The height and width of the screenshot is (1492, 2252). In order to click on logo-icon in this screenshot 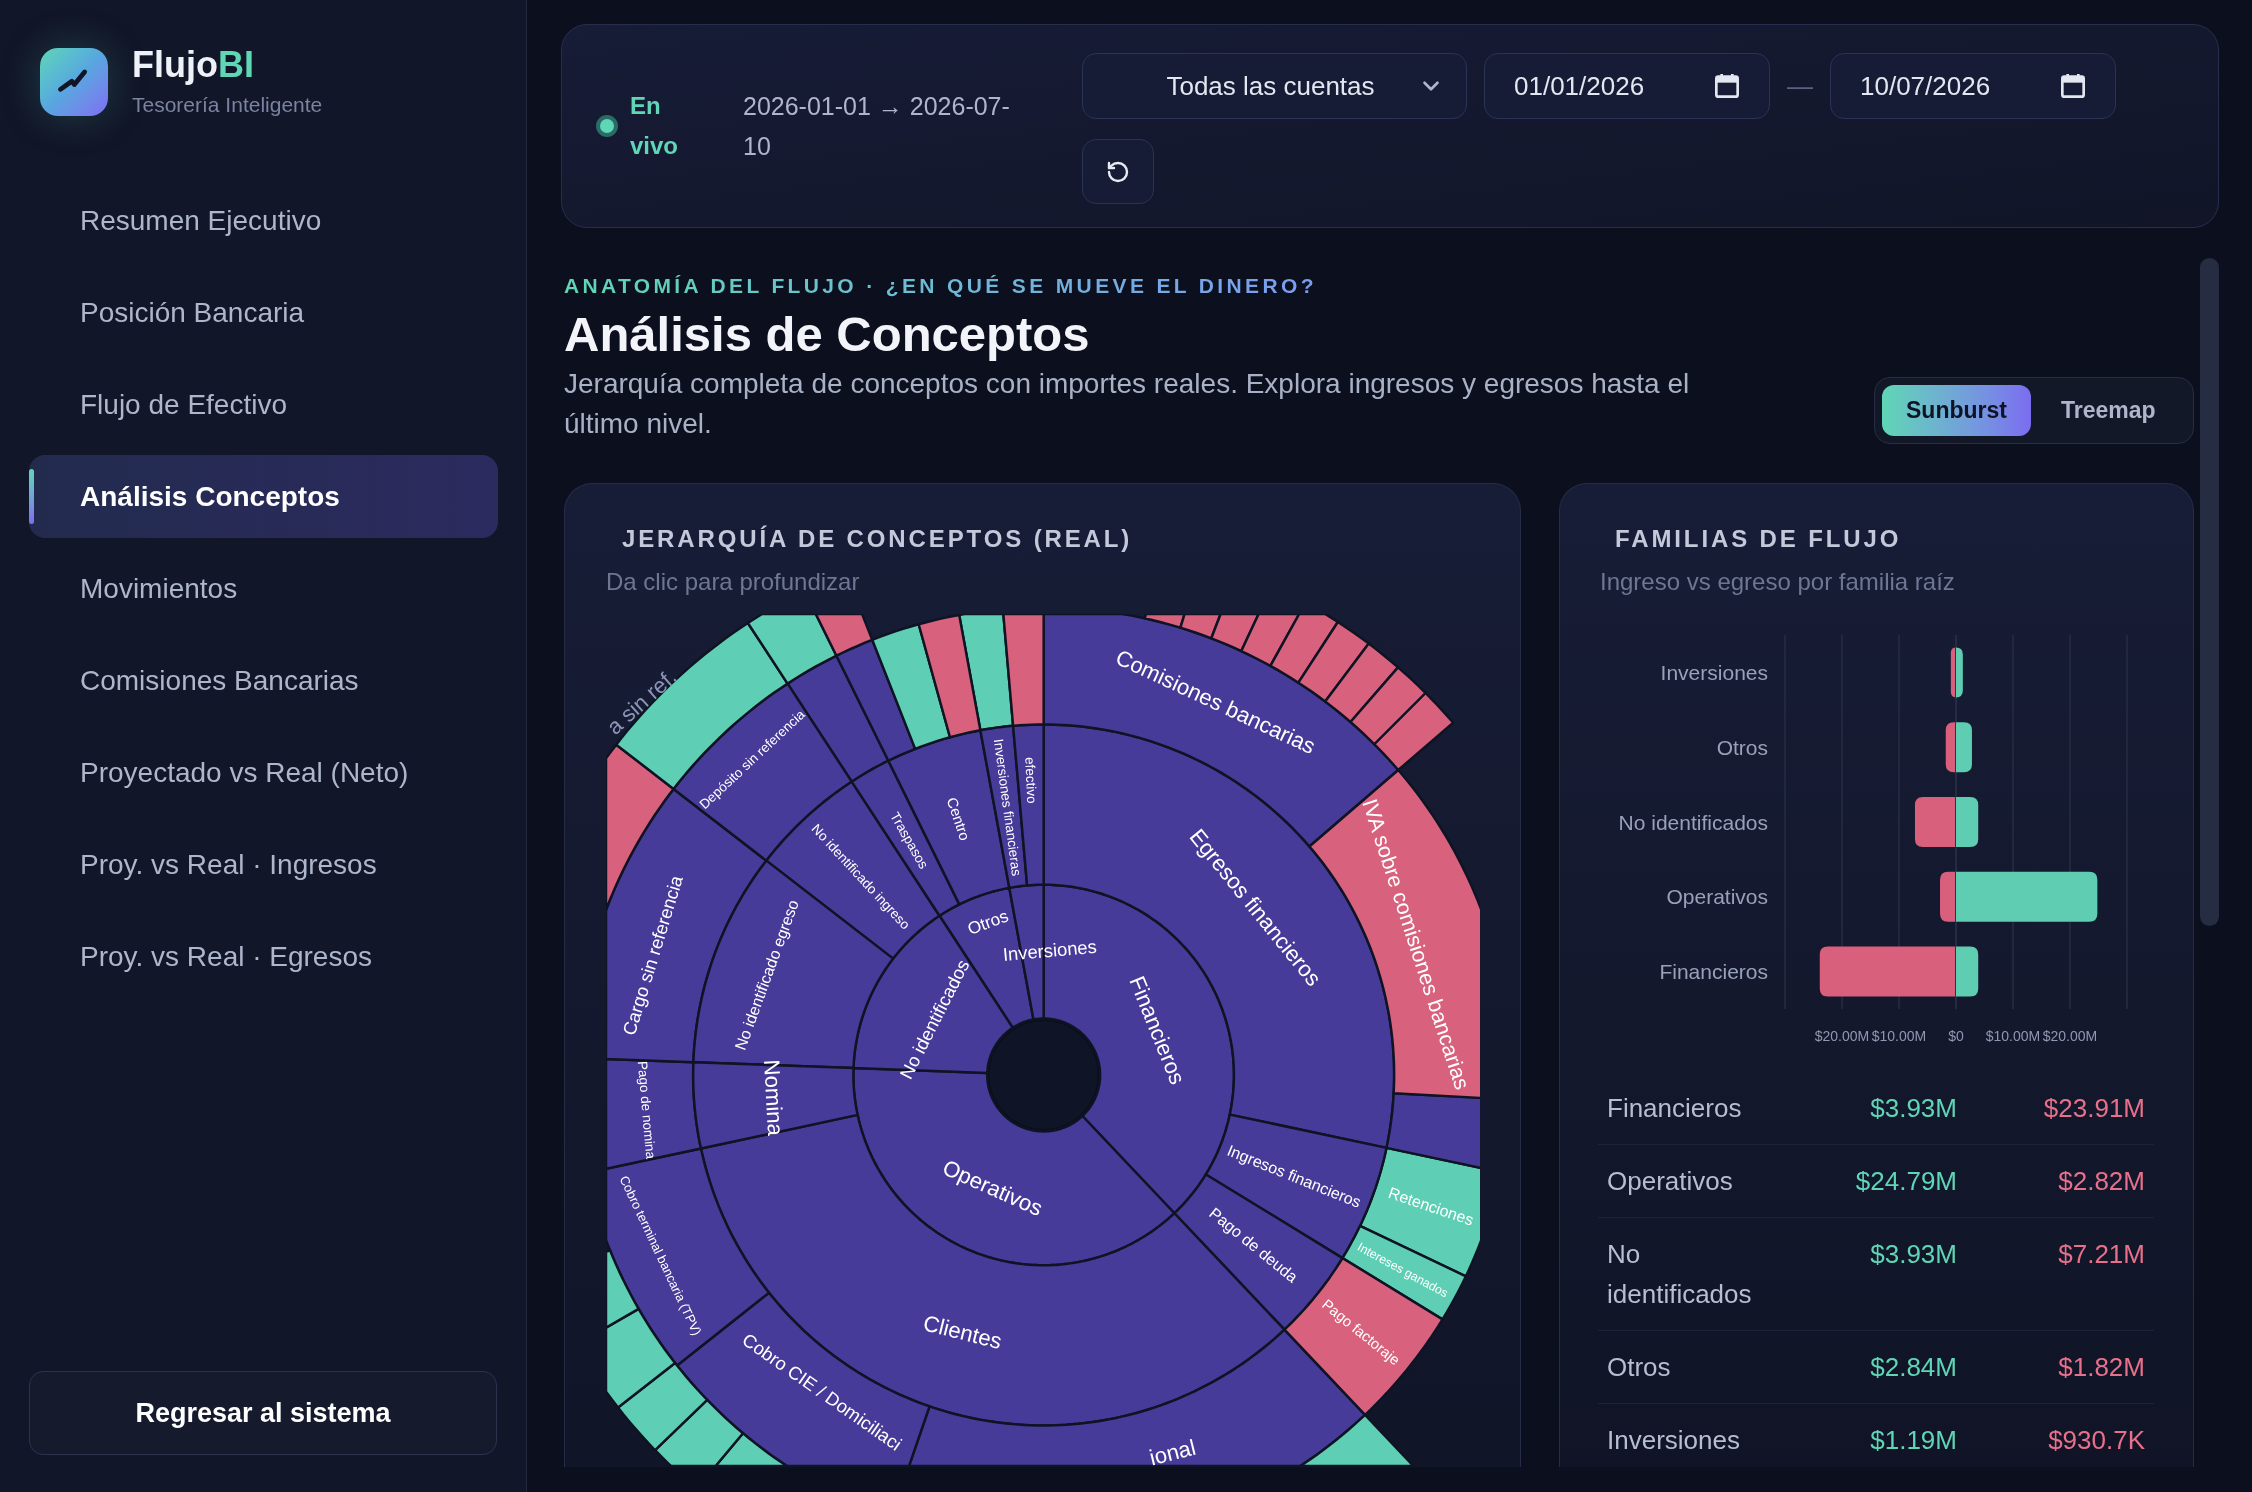, I will do `click(74, 82)`.